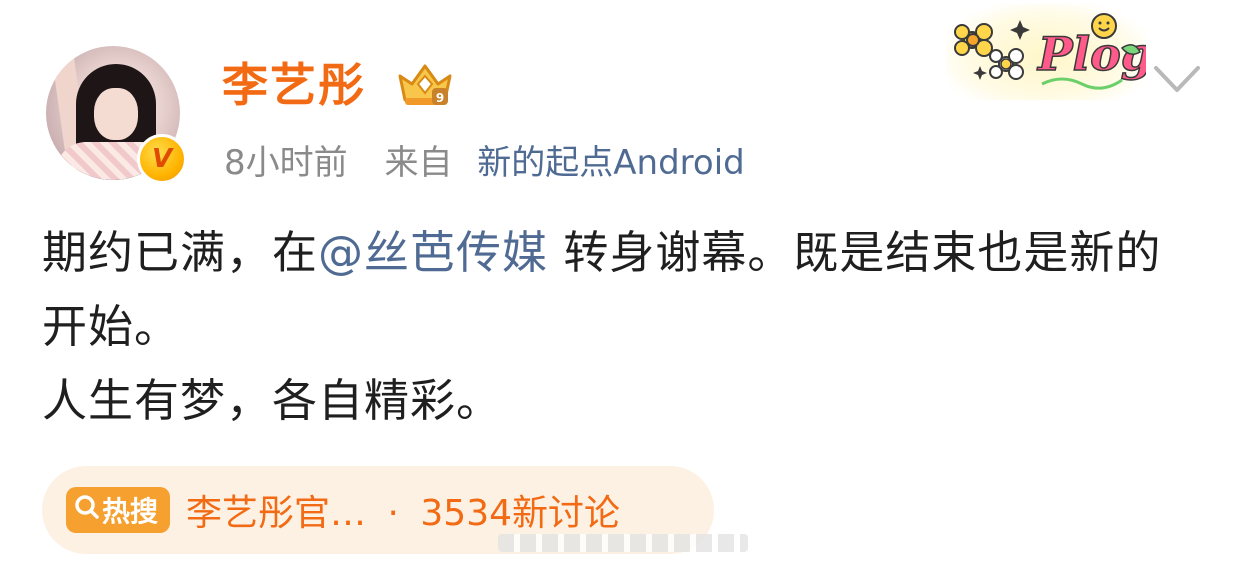  What do you see at coordinates (403, 510) in the screenshot?
I see `hot-search-text: 李艺彤官… · 3534新讨论` at bounding box center [403, 510].